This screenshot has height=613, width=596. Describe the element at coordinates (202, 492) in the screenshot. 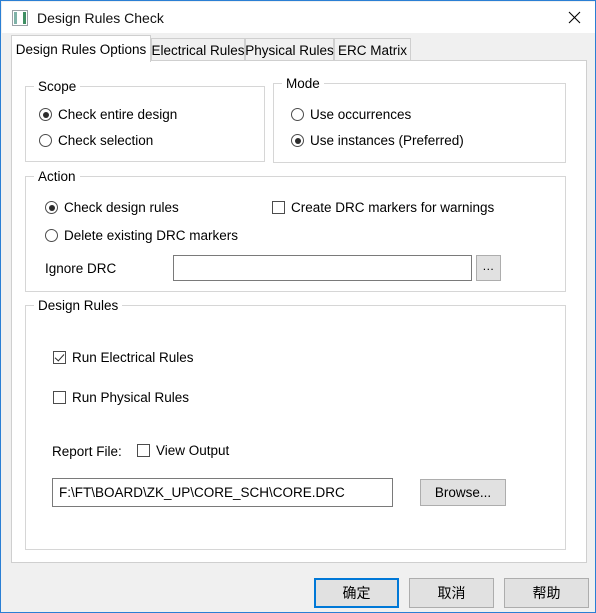

I see `report-file-value: F:\FT\BOARD\ZK_UP\CORE_SCH\CORE.DRC` at that location.